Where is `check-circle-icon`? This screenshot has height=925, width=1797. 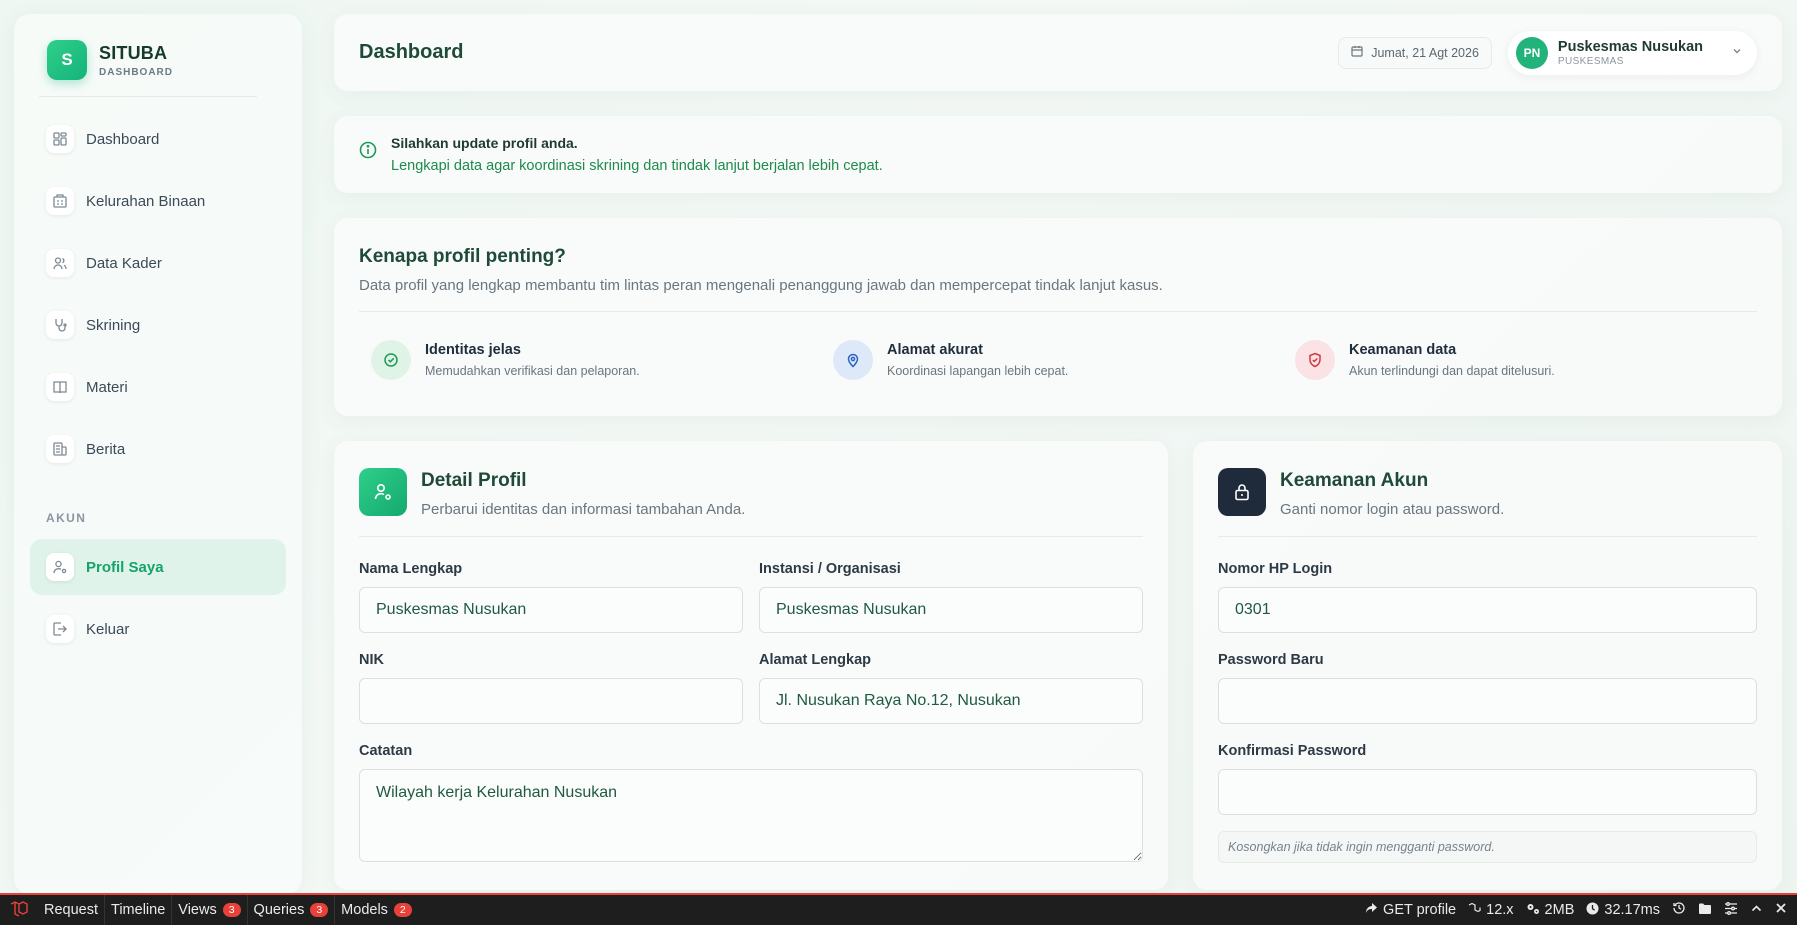
check-circle-icon is located at coordinates (391, 360).